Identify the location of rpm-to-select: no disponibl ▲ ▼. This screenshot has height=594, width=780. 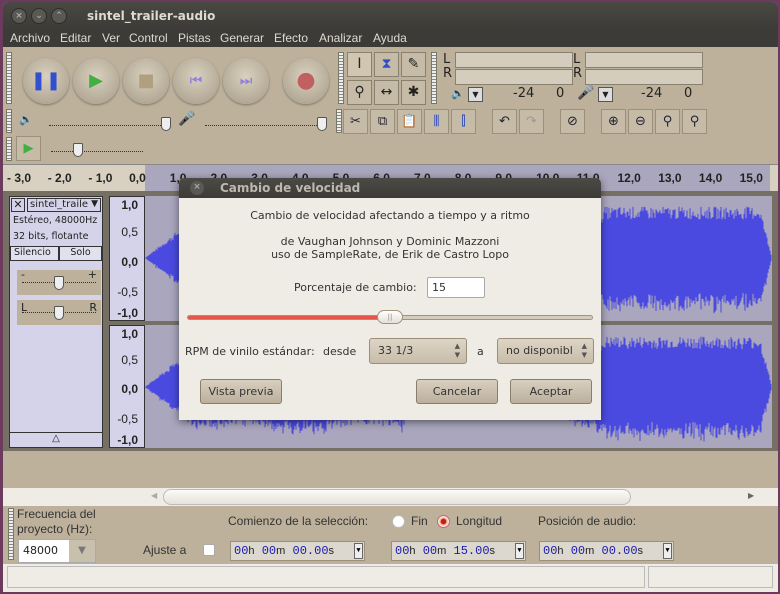
(545, 351).